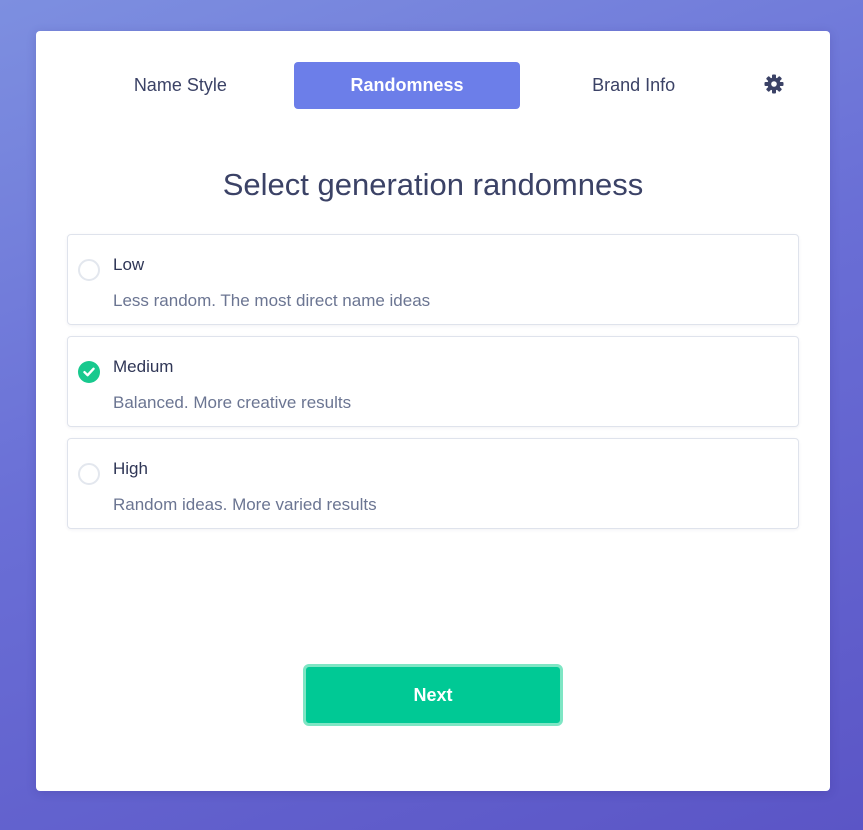 The width and height of the screenshot is (863, 830). I want to click on check-circle-icon, so click(89, 372).